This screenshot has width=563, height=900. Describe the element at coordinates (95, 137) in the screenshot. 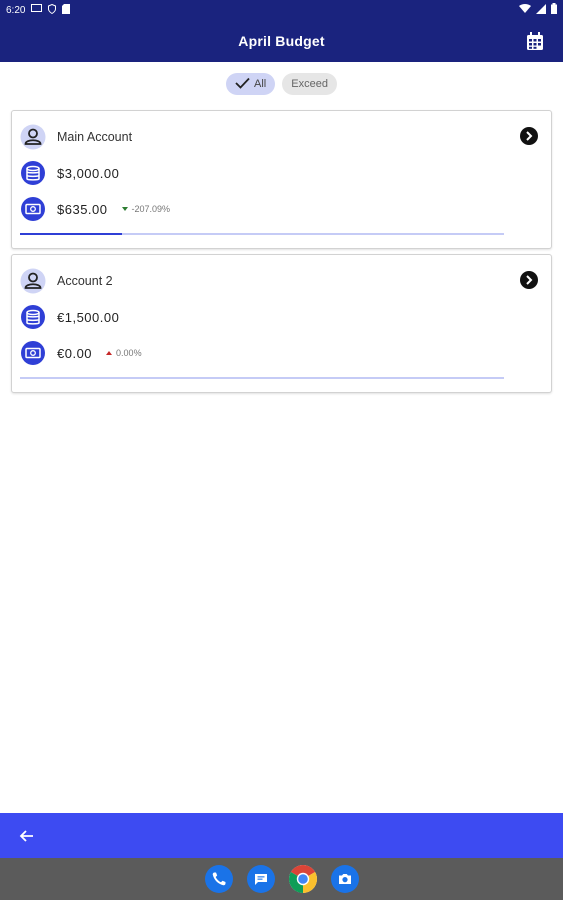

I see `account-name: Main Account` at that location.